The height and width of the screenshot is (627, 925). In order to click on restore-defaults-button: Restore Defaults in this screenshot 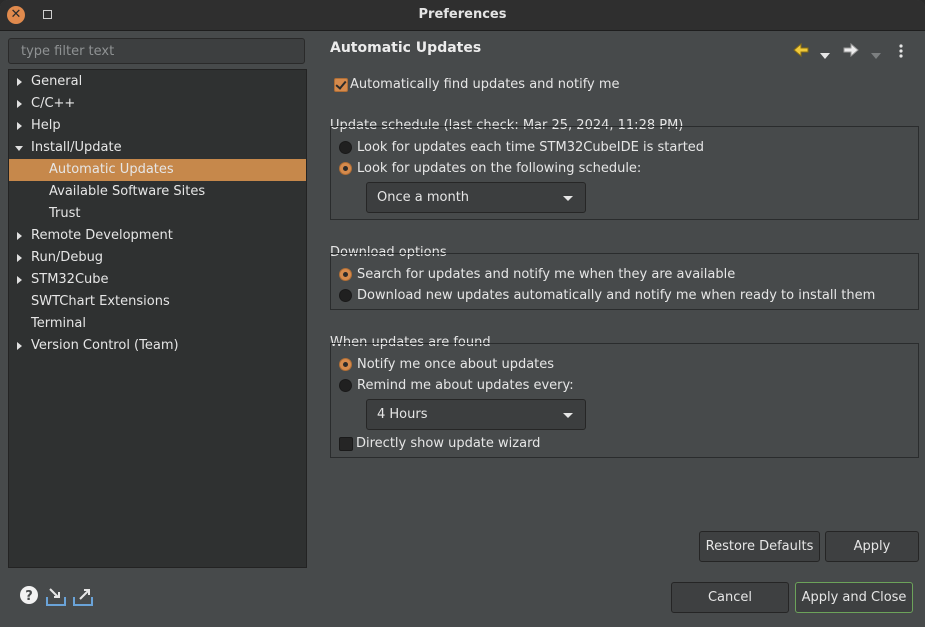, I will do `click(759, 546)`.